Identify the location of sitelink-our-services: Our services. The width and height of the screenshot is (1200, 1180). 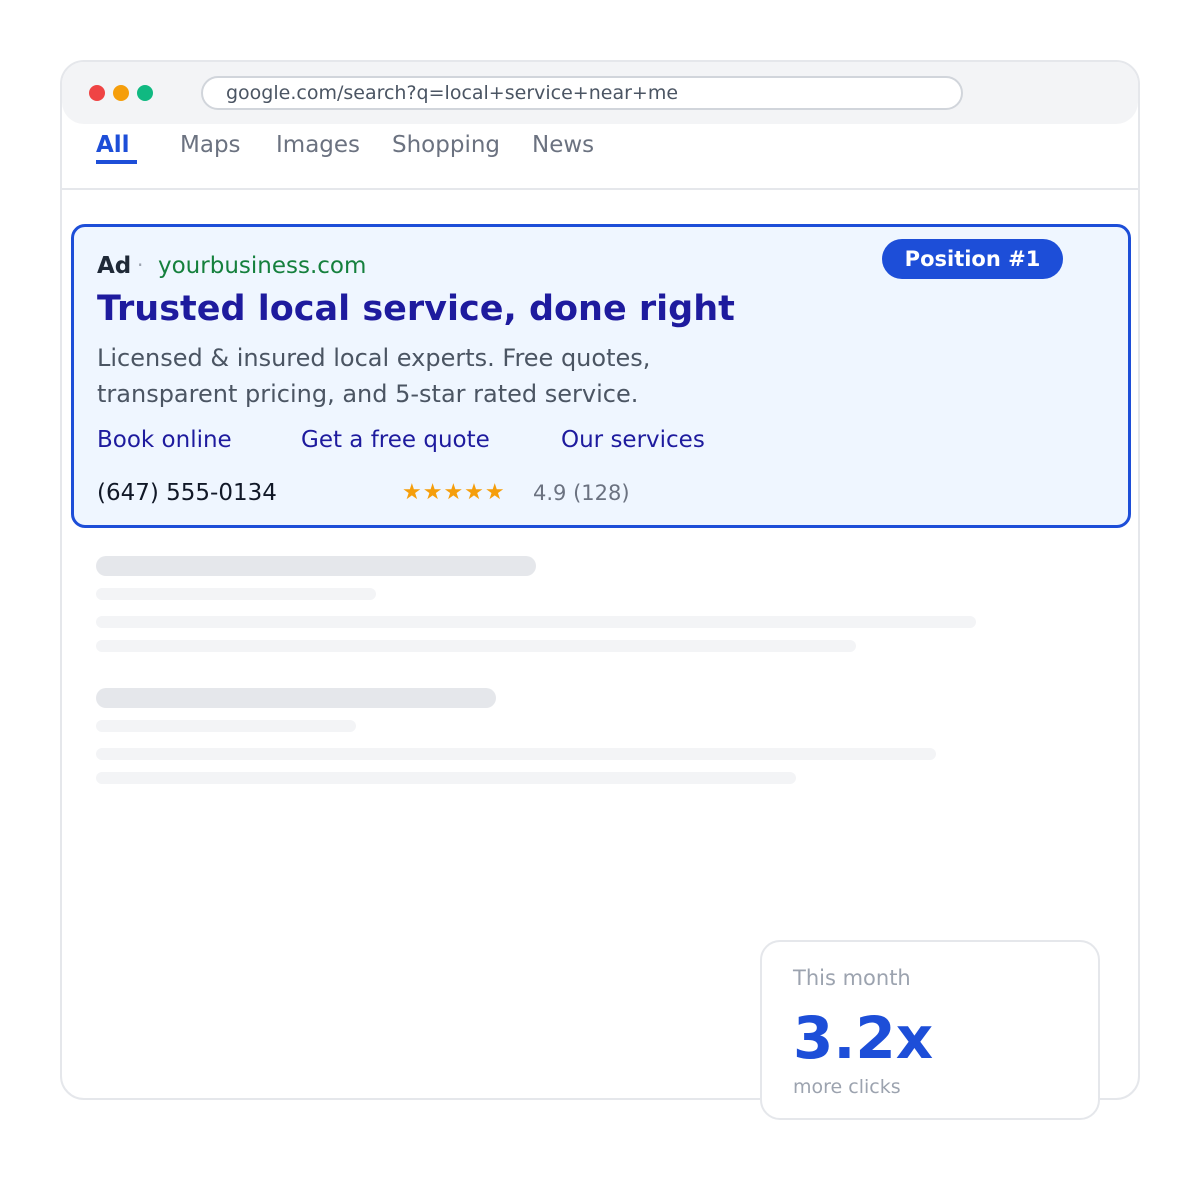
(633, 440).